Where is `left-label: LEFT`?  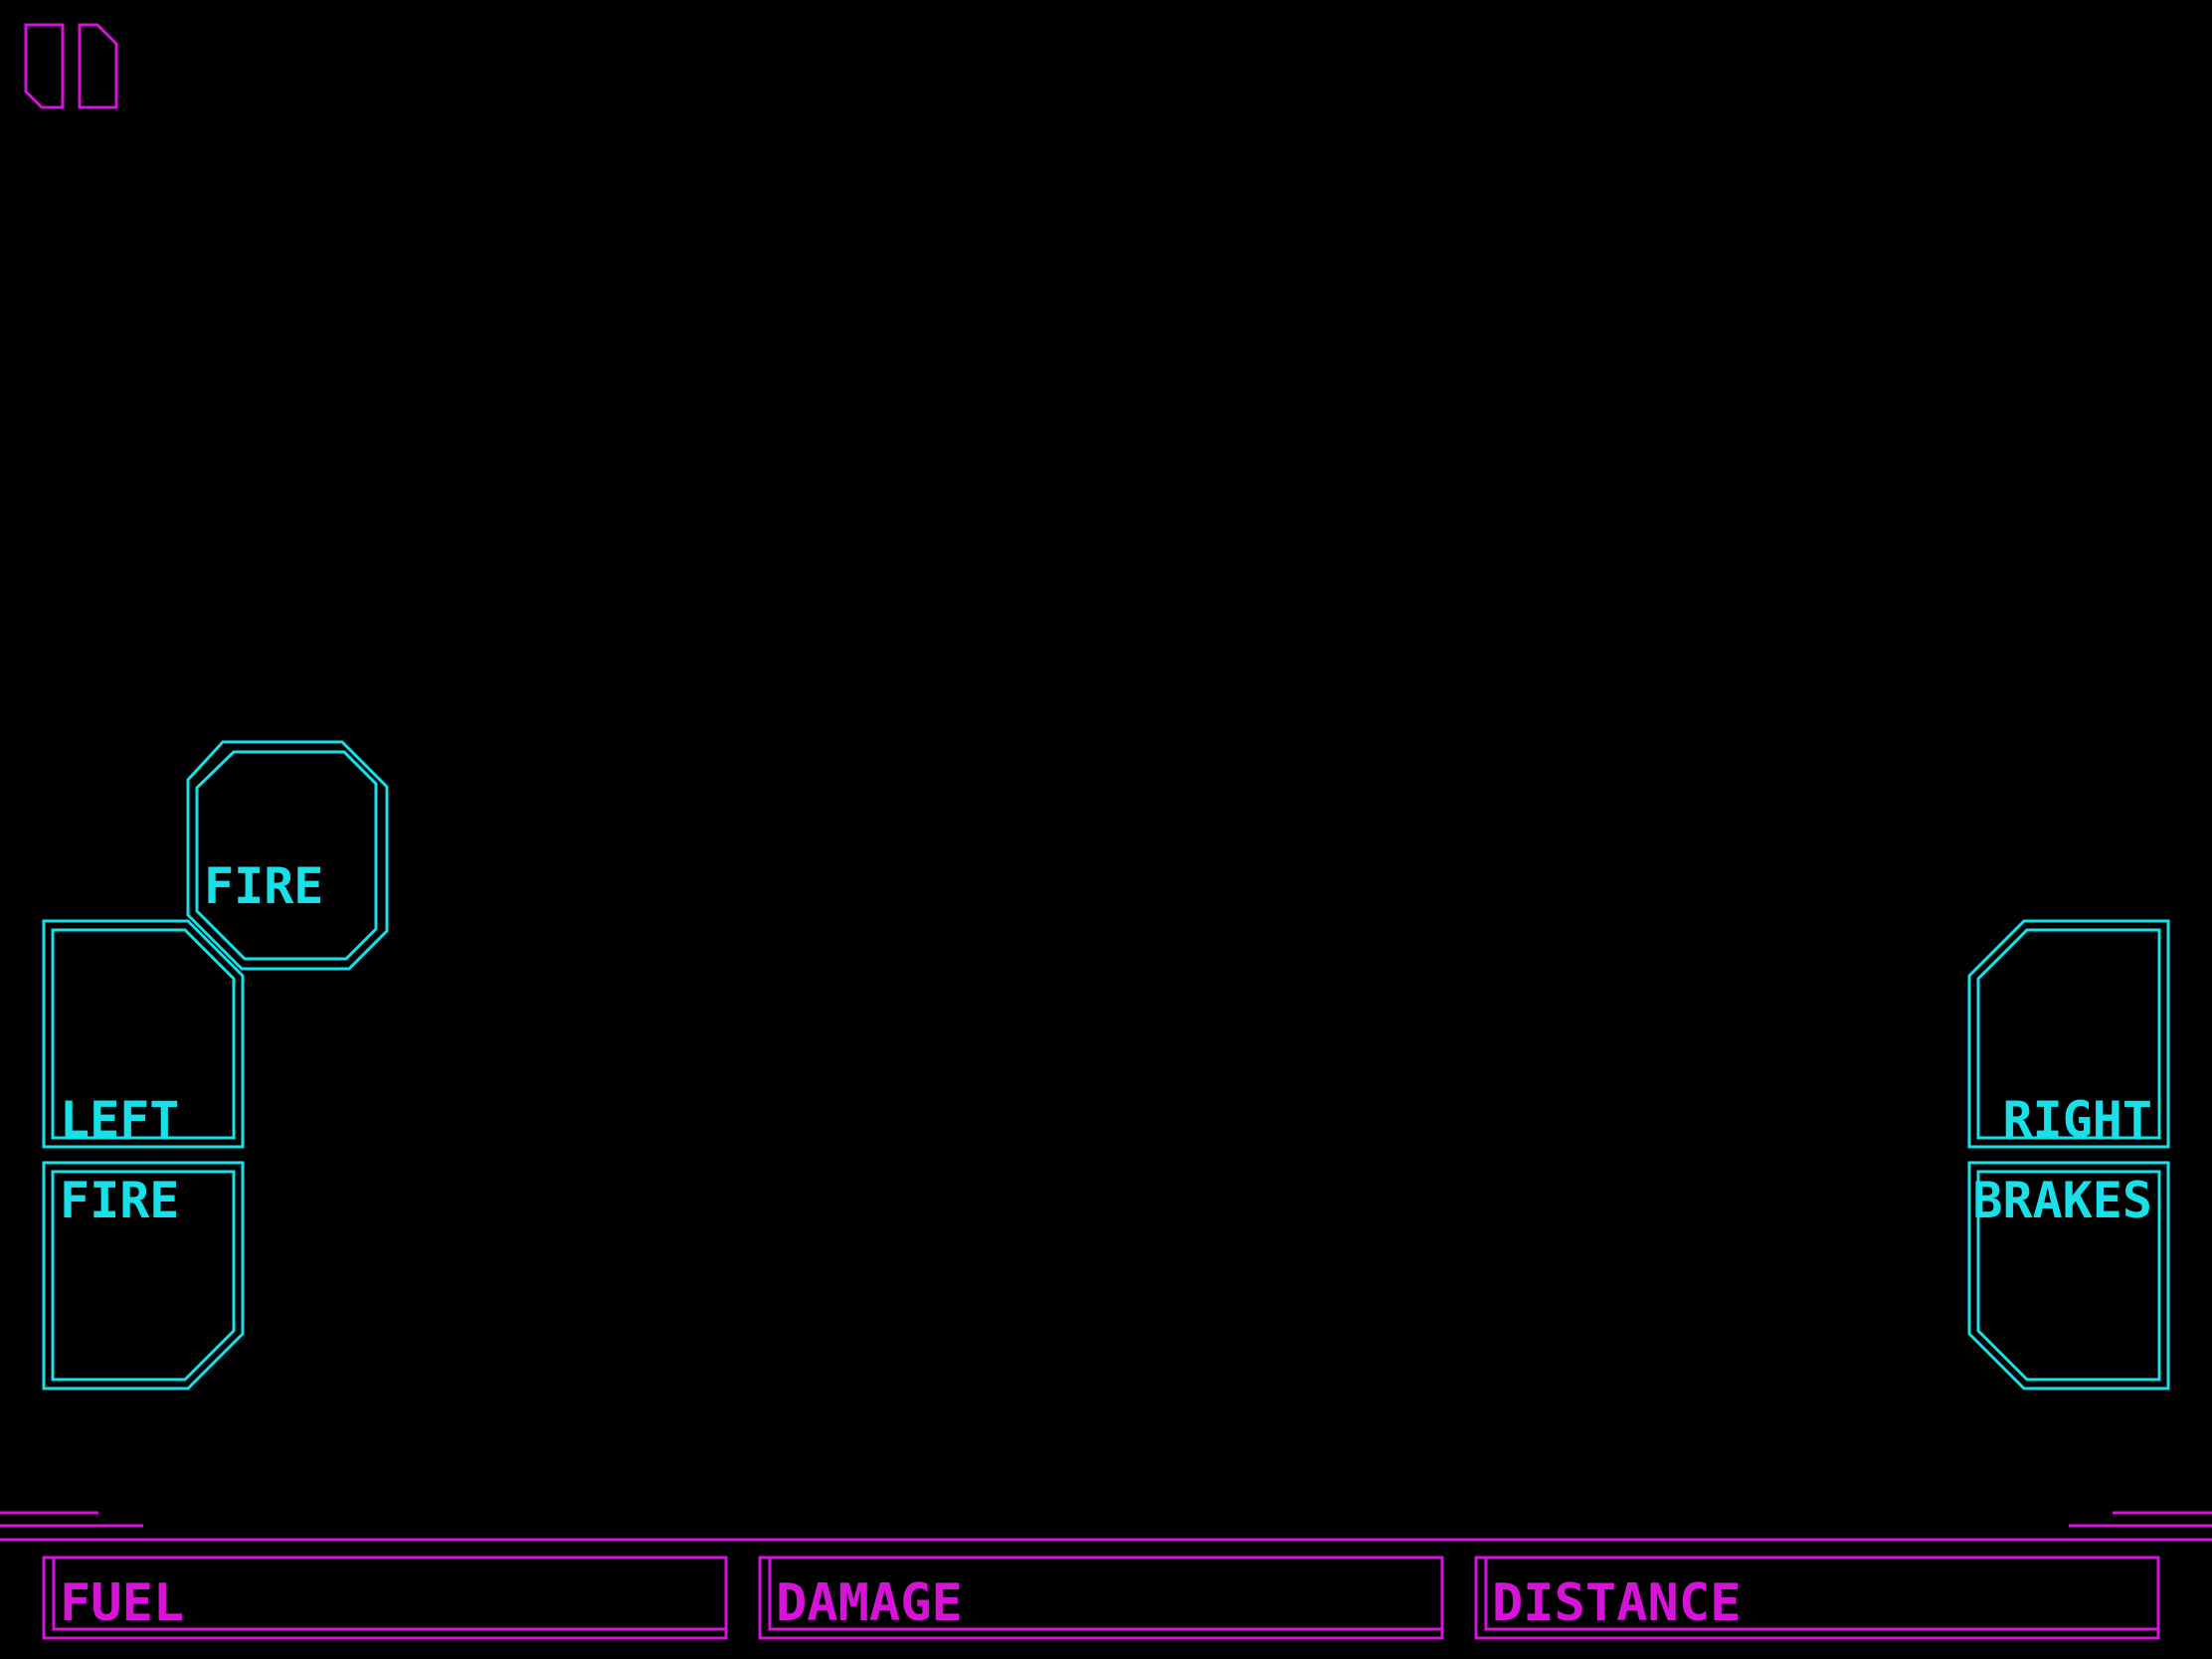
left-label: LEFT is located at coordinates (119, 1120).